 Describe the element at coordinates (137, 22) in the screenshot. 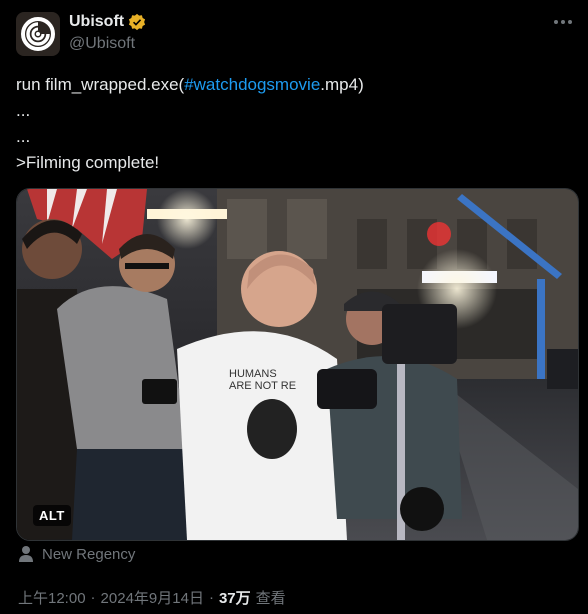

I see `verified-badge-icon` at that location.